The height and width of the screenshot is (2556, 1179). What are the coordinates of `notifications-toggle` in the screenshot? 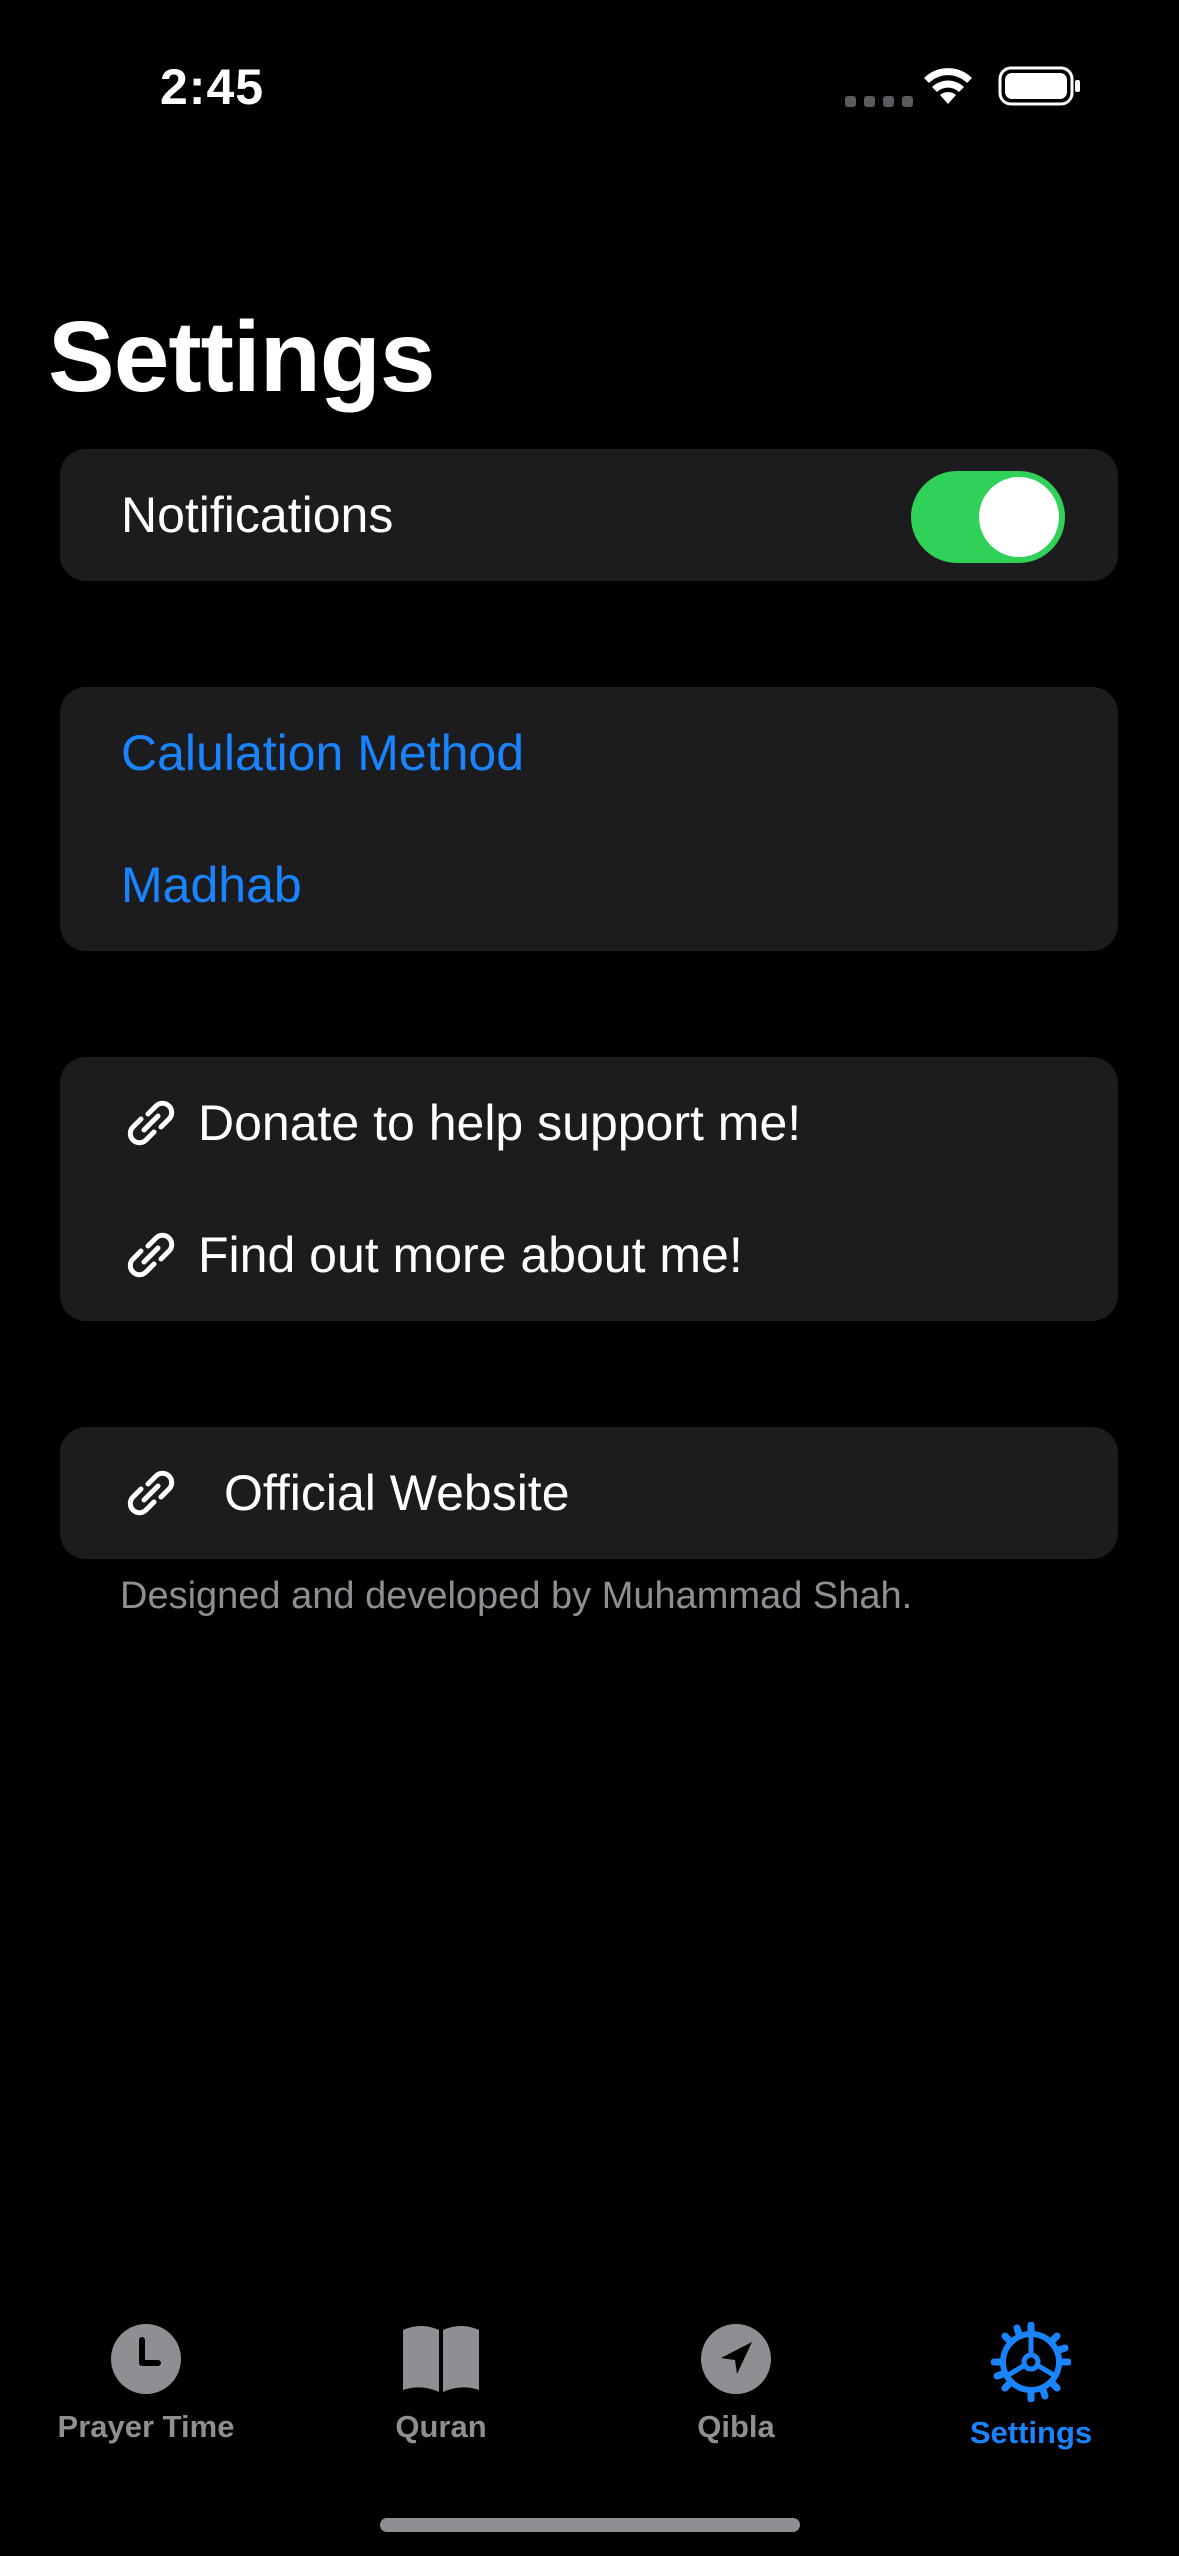 It's located at (988, 517).